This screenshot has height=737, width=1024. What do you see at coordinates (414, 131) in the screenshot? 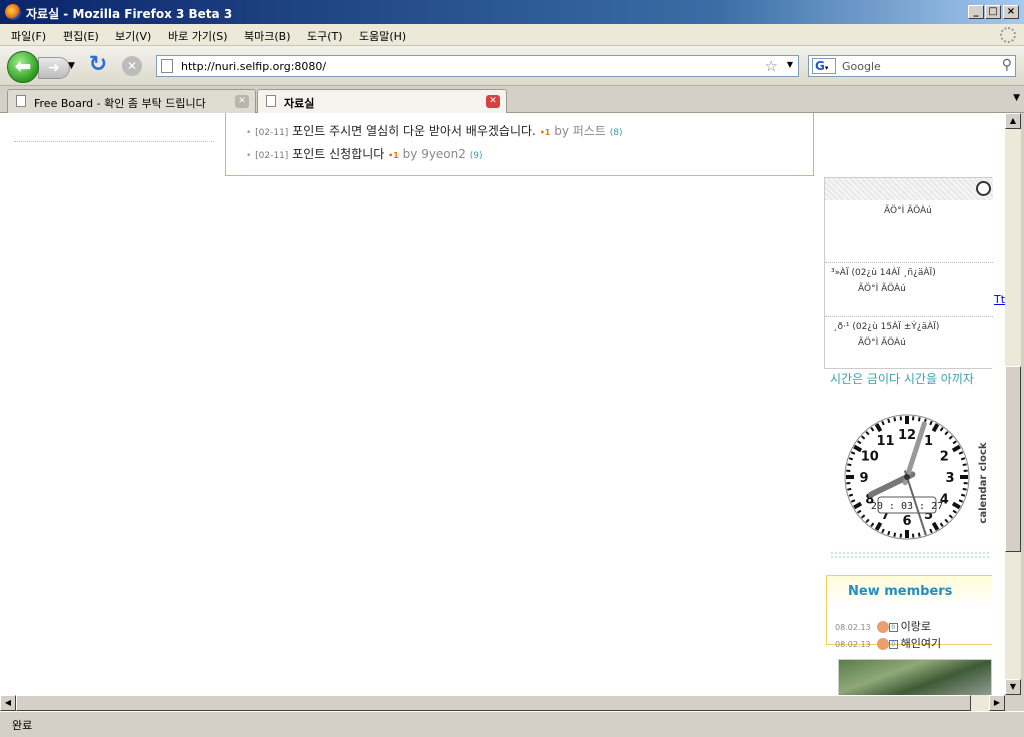
I see `post-title: 포인트 주시면 열심히 다운 받아서 배우겠습니다.` at bounding box center [414, 131].